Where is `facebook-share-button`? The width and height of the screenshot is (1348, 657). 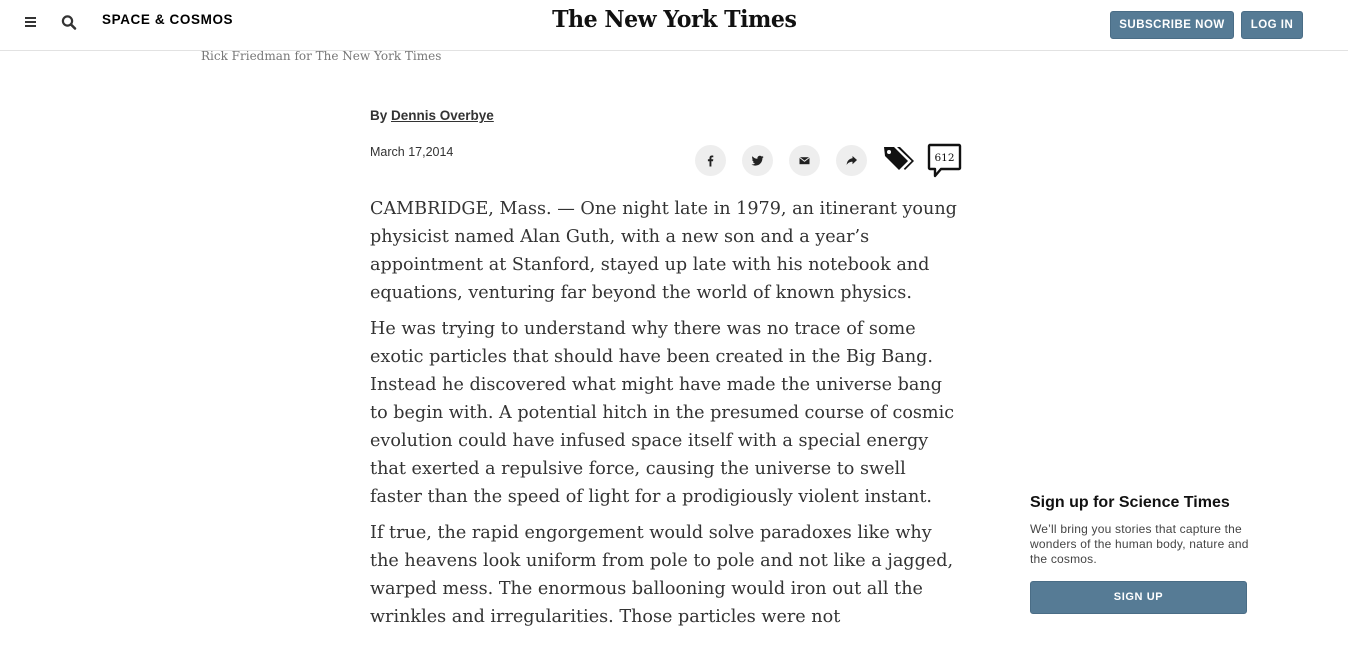 facebook-share-button is located at coordinates (710, 160).